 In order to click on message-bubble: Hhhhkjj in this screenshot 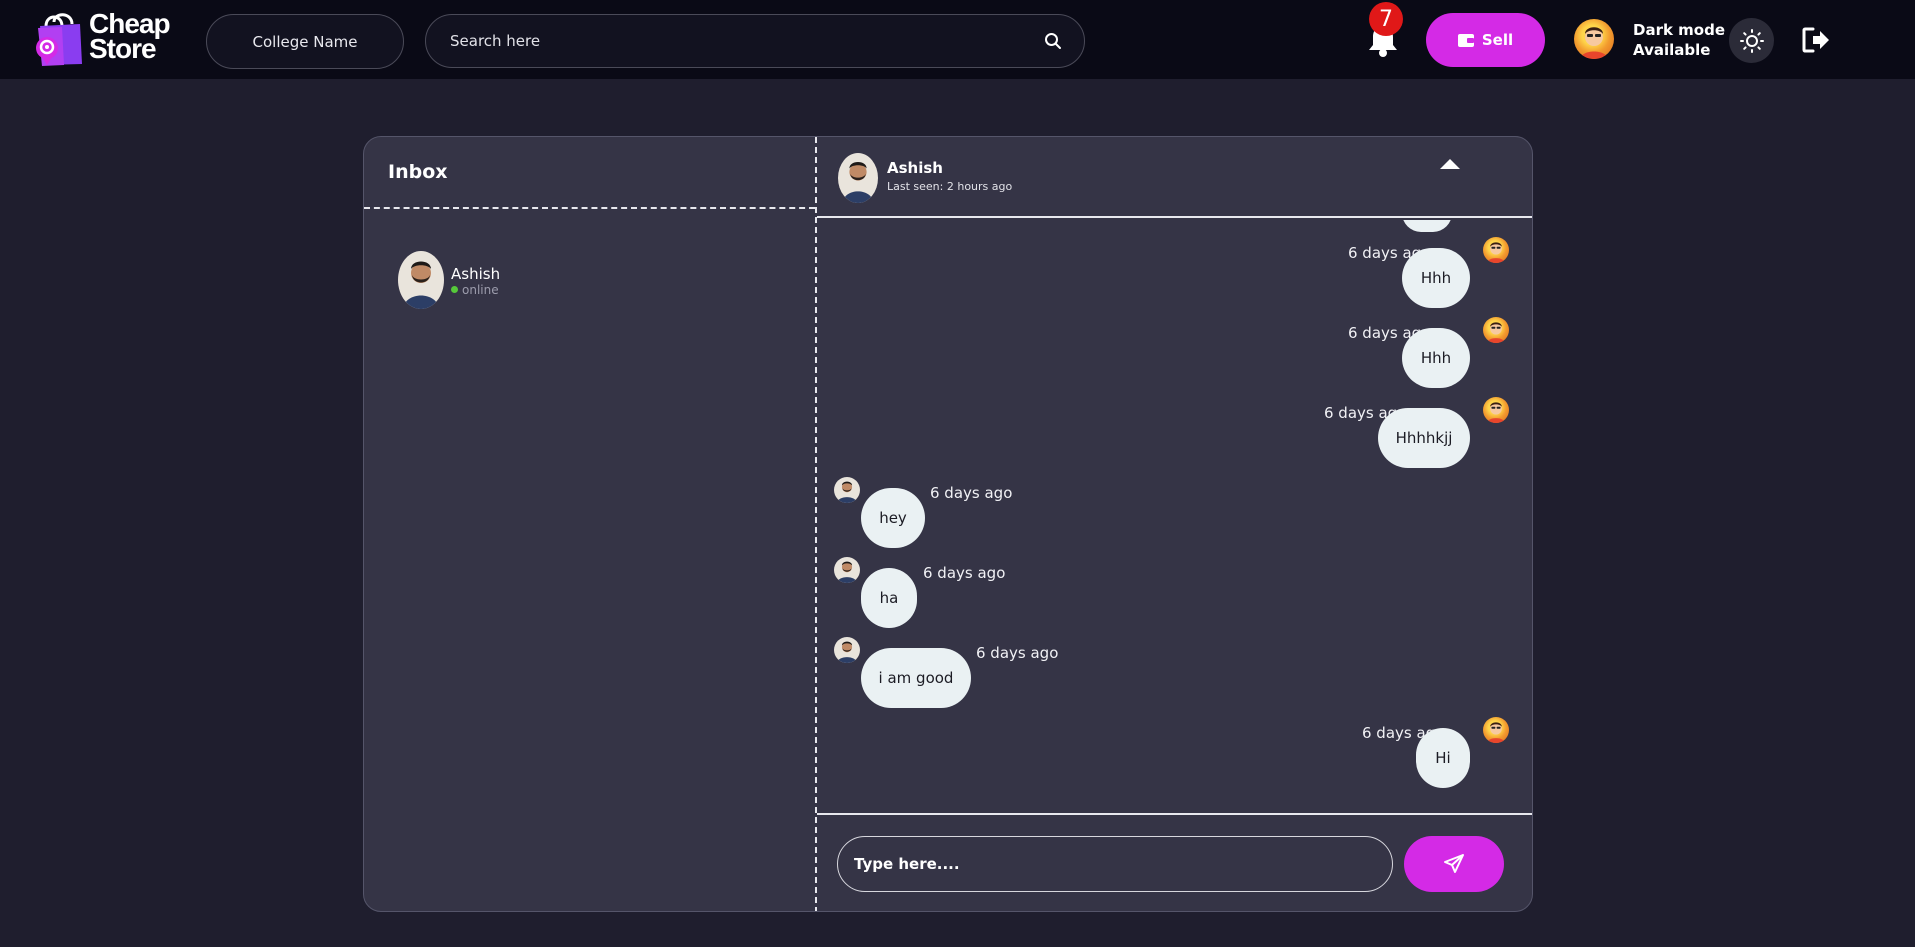, I will do `click(1424, 438)`.